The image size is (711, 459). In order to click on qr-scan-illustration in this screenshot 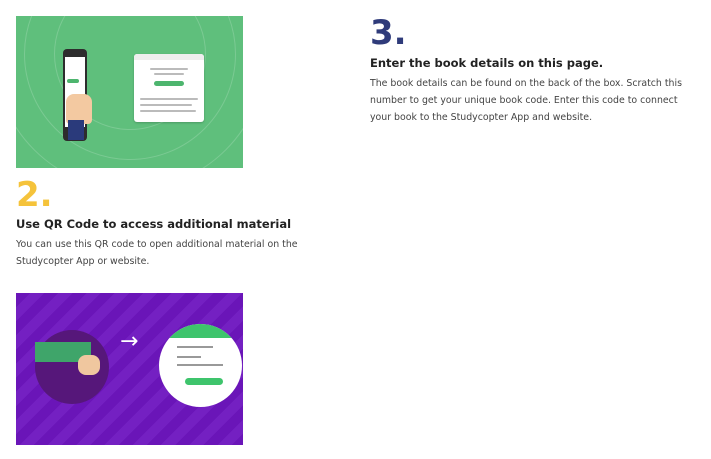, I will do `click(129, 92)`.